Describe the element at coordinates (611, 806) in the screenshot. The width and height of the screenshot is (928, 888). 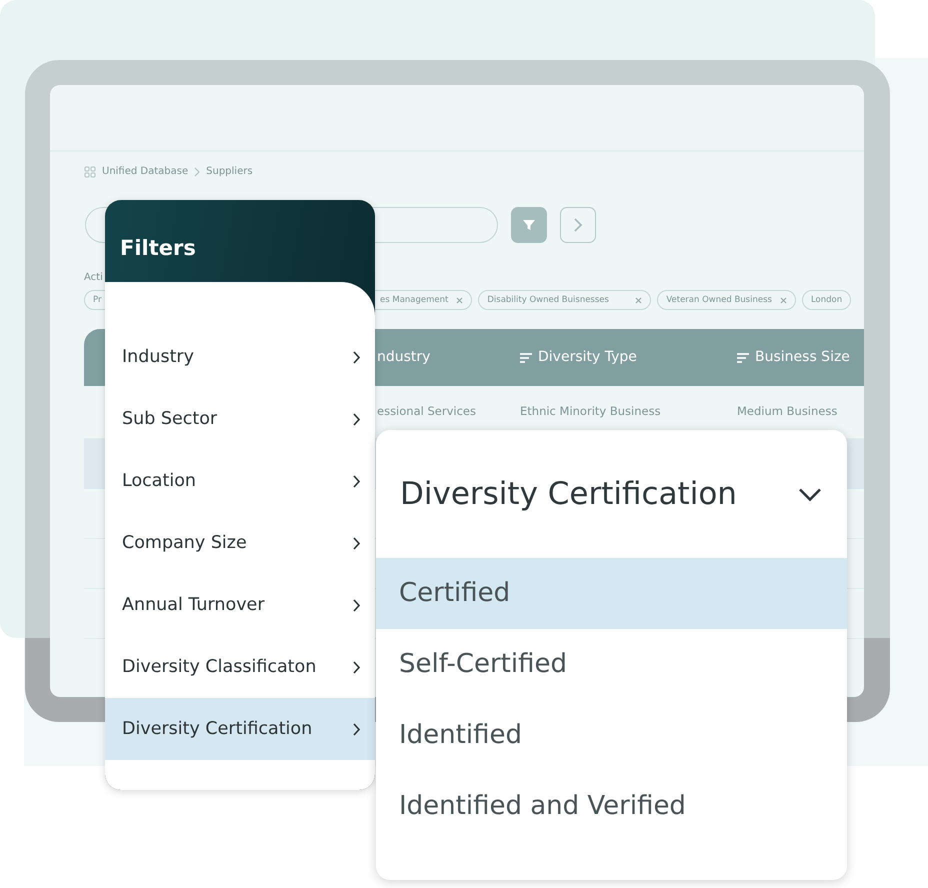
I see `dropdown-option: Identified and Verified` at that location.